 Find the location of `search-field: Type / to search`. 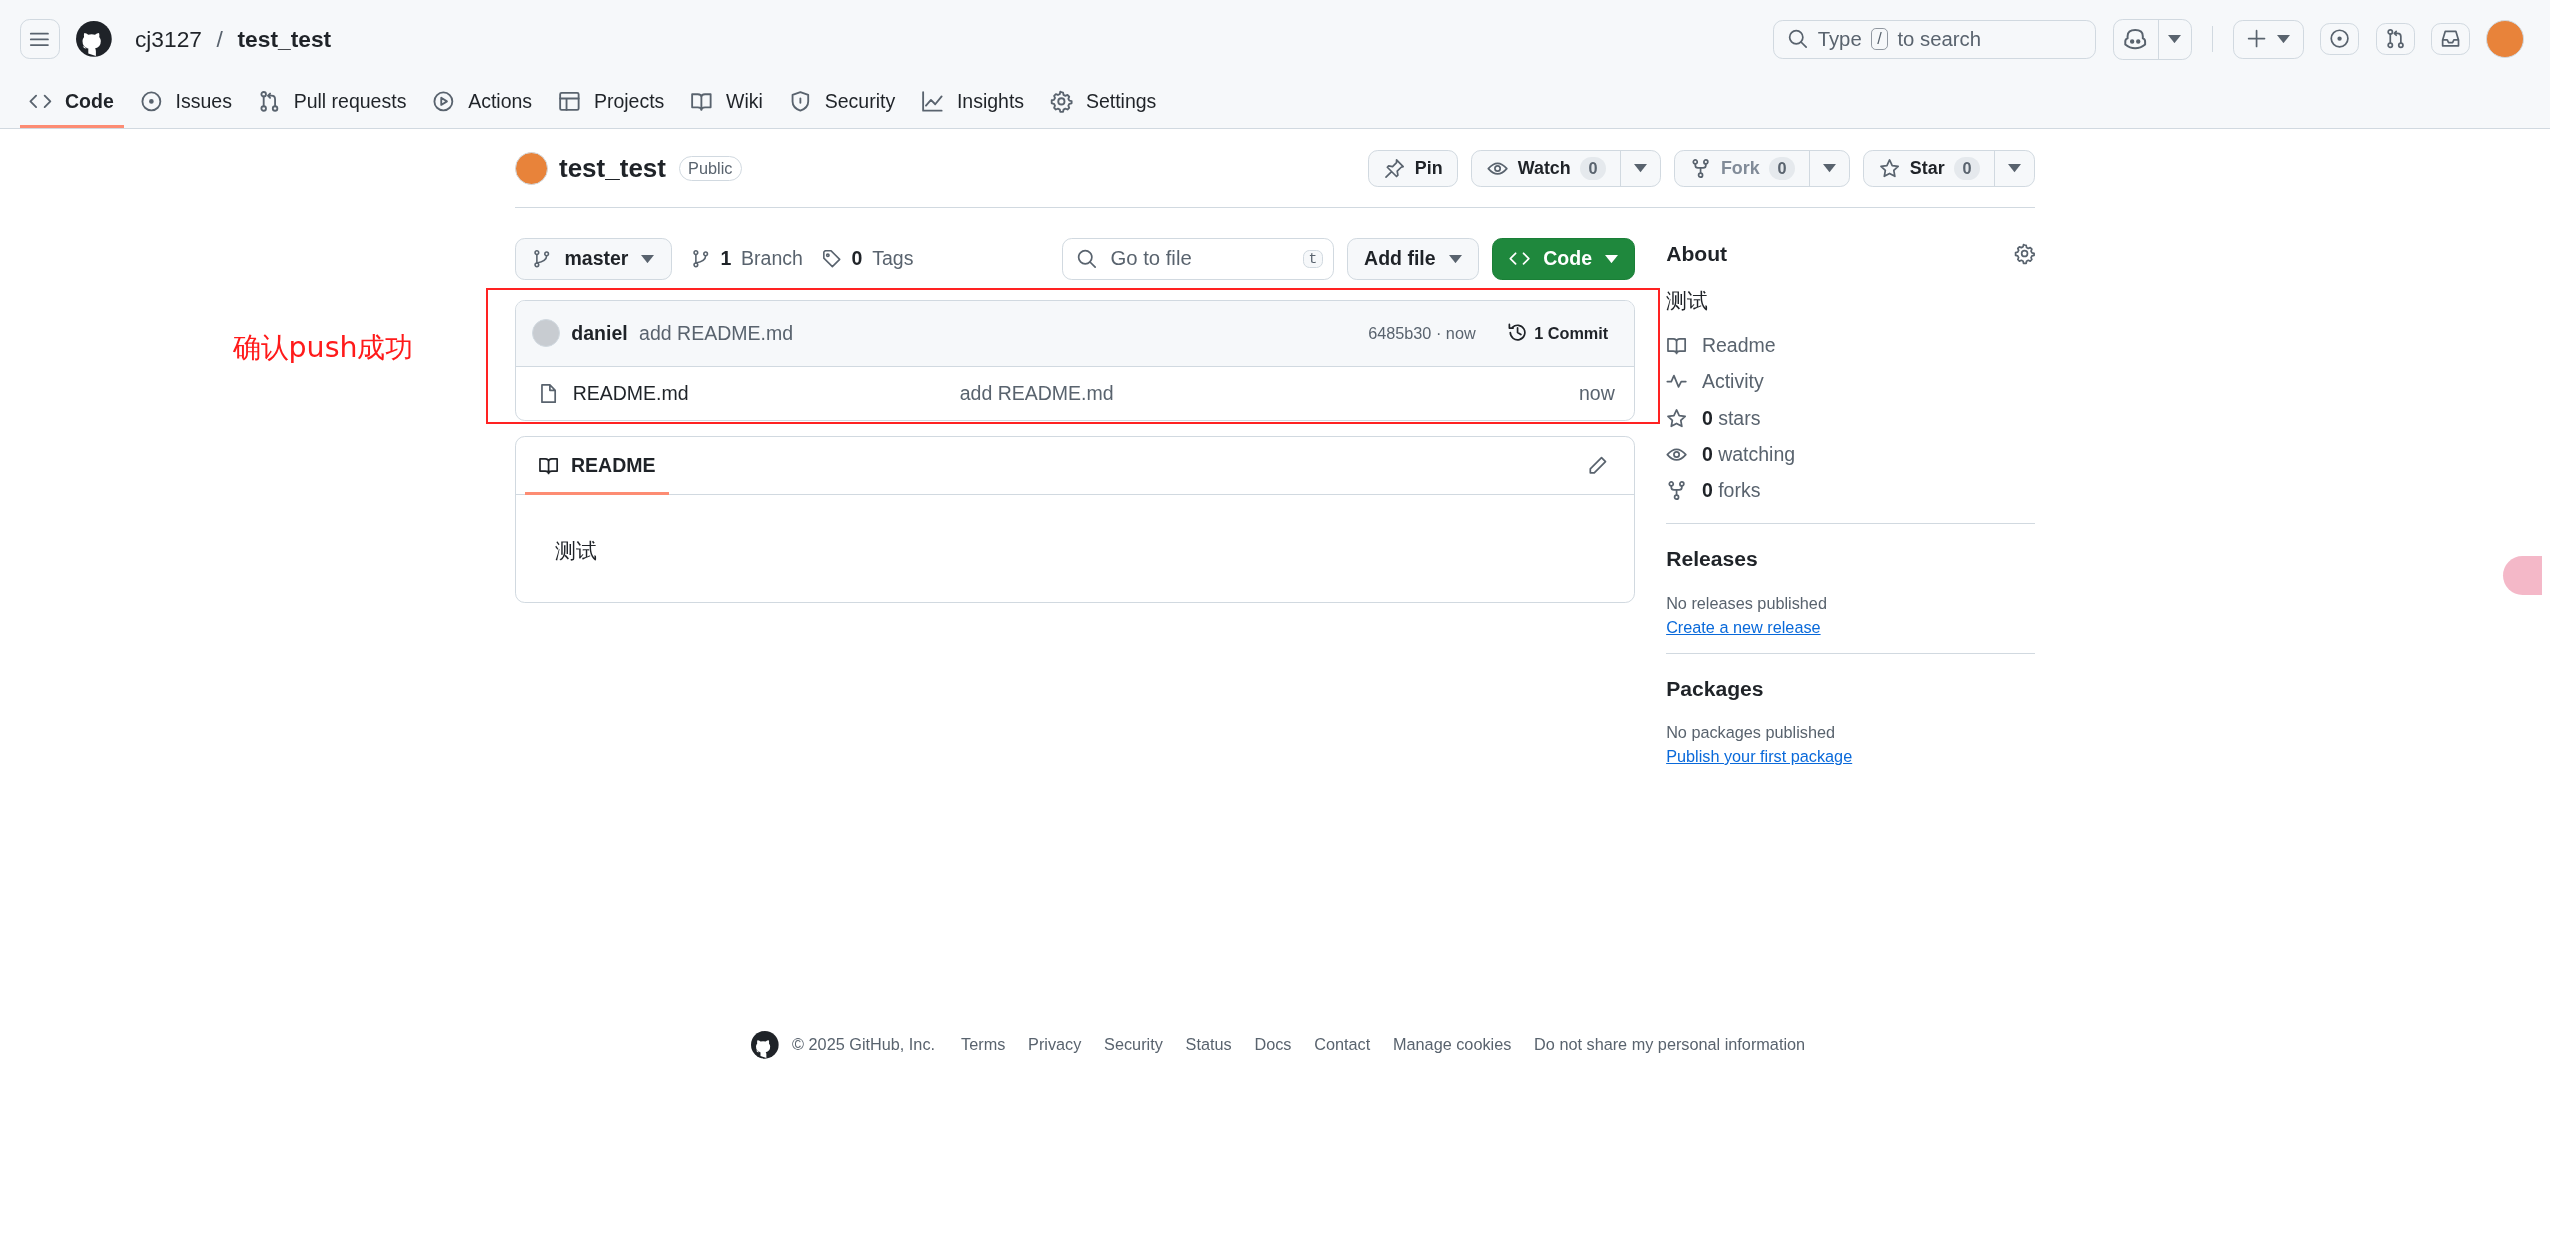

search-field: Type / to search is located at coordinates (1934, 39).